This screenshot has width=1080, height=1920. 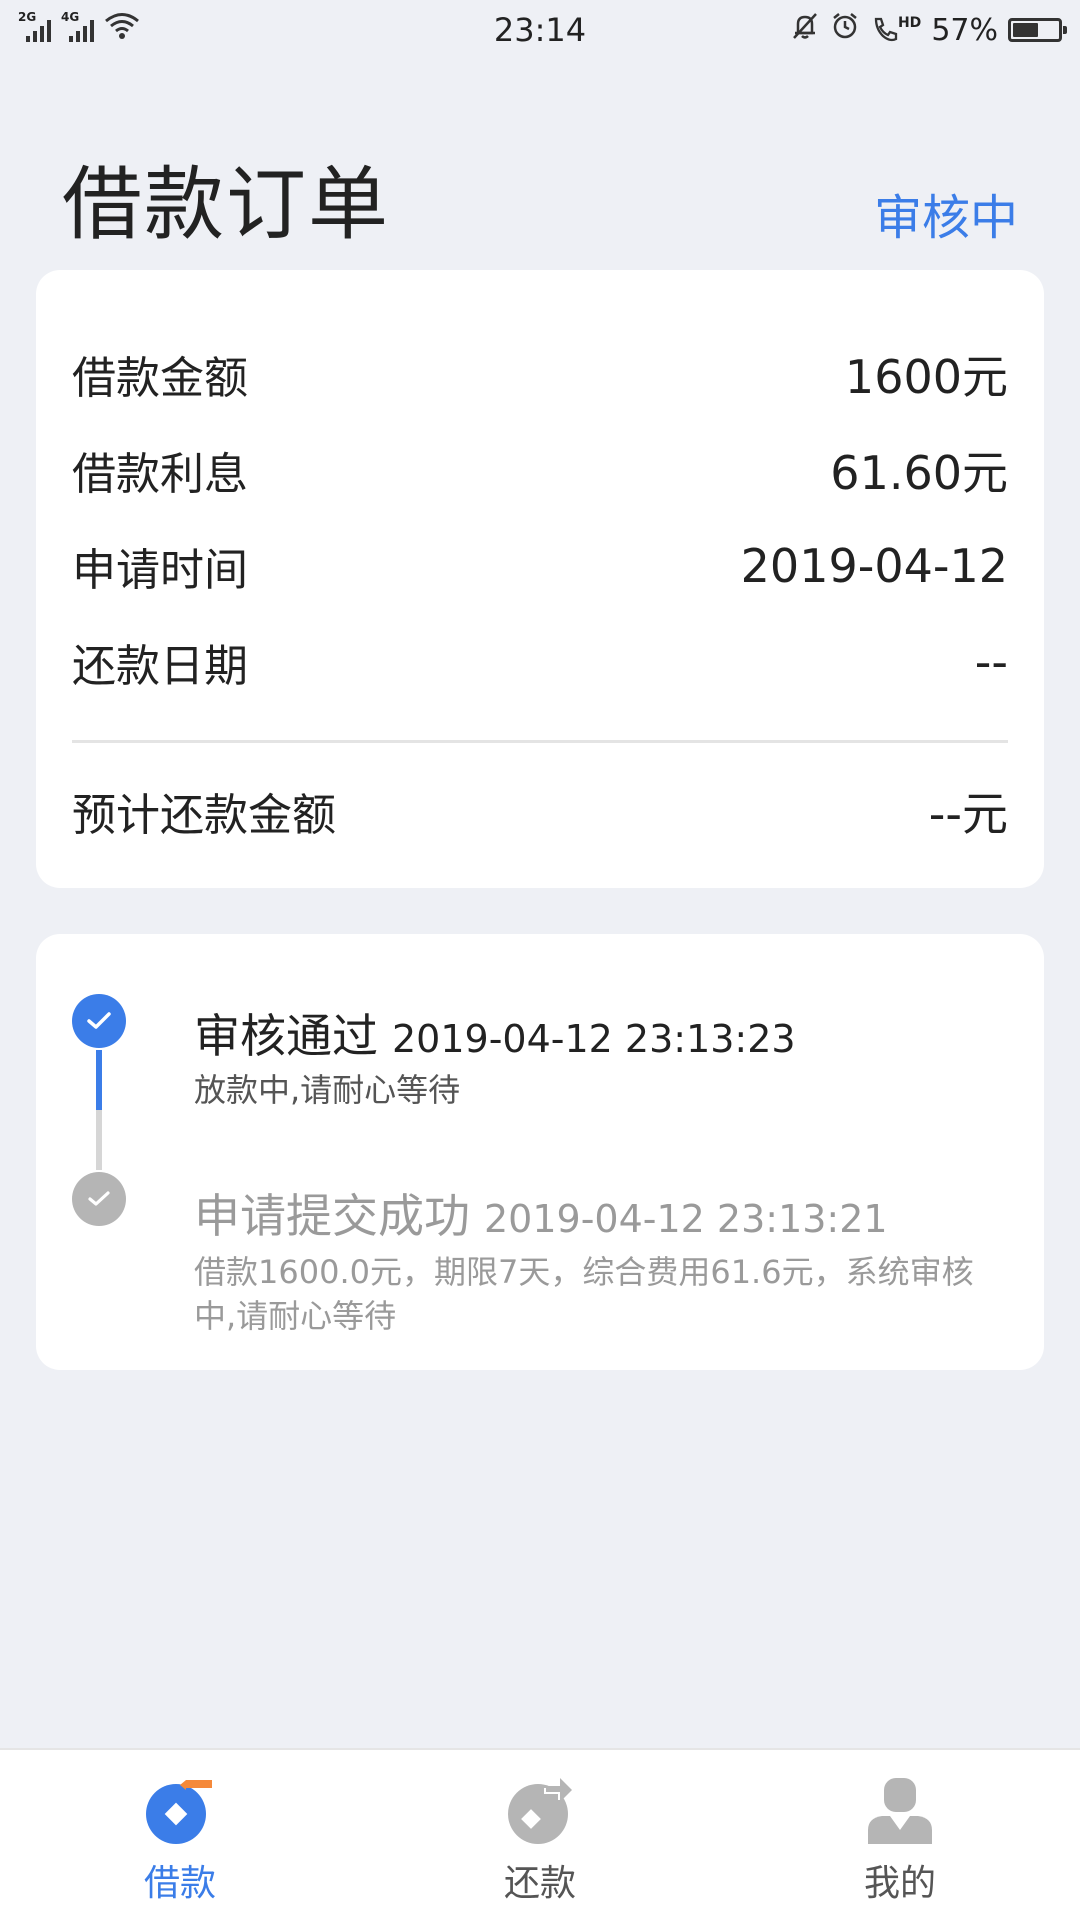 What do you see at coordinates (70, 17) in the screenshot?
I see `network-4g-label: 4G` at bounding box center [70, 17].